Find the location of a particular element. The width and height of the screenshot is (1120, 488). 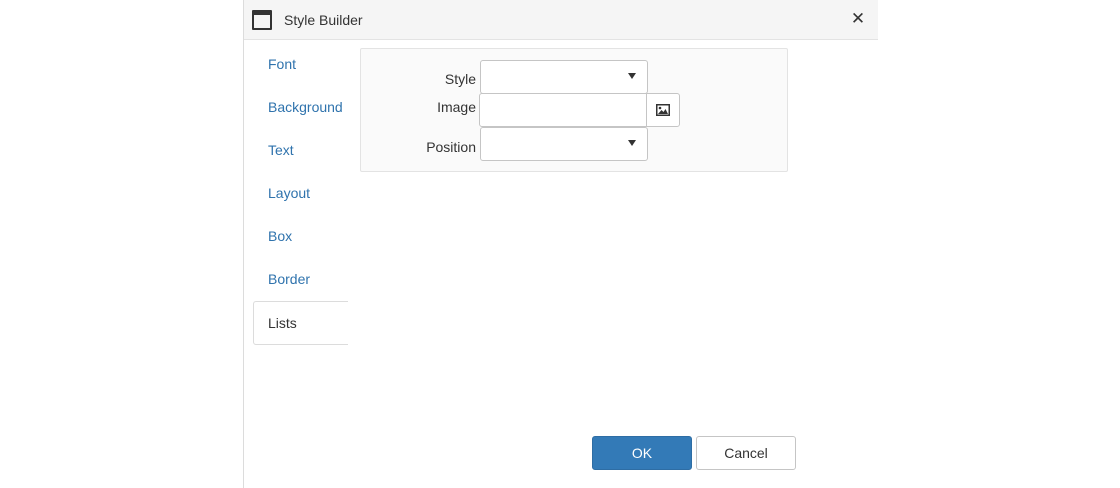

tab-layout: Layout is located at coordinates (300, 193).